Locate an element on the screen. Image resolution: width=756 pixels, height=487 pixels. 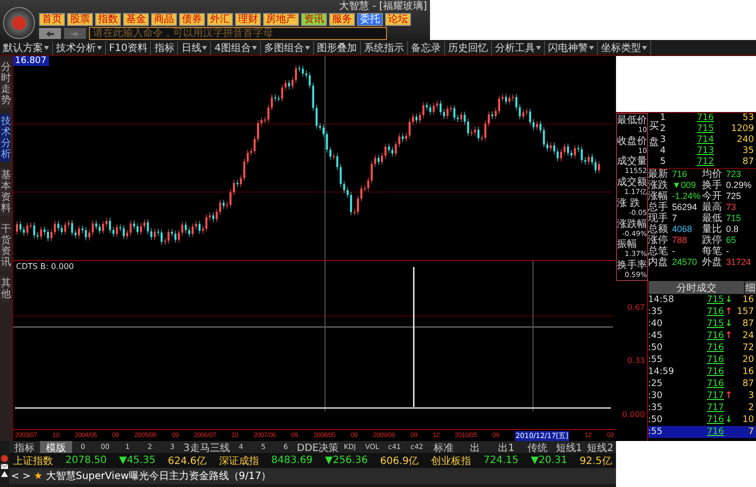
tick-volume: 157 is located at coordinates (745, 312).